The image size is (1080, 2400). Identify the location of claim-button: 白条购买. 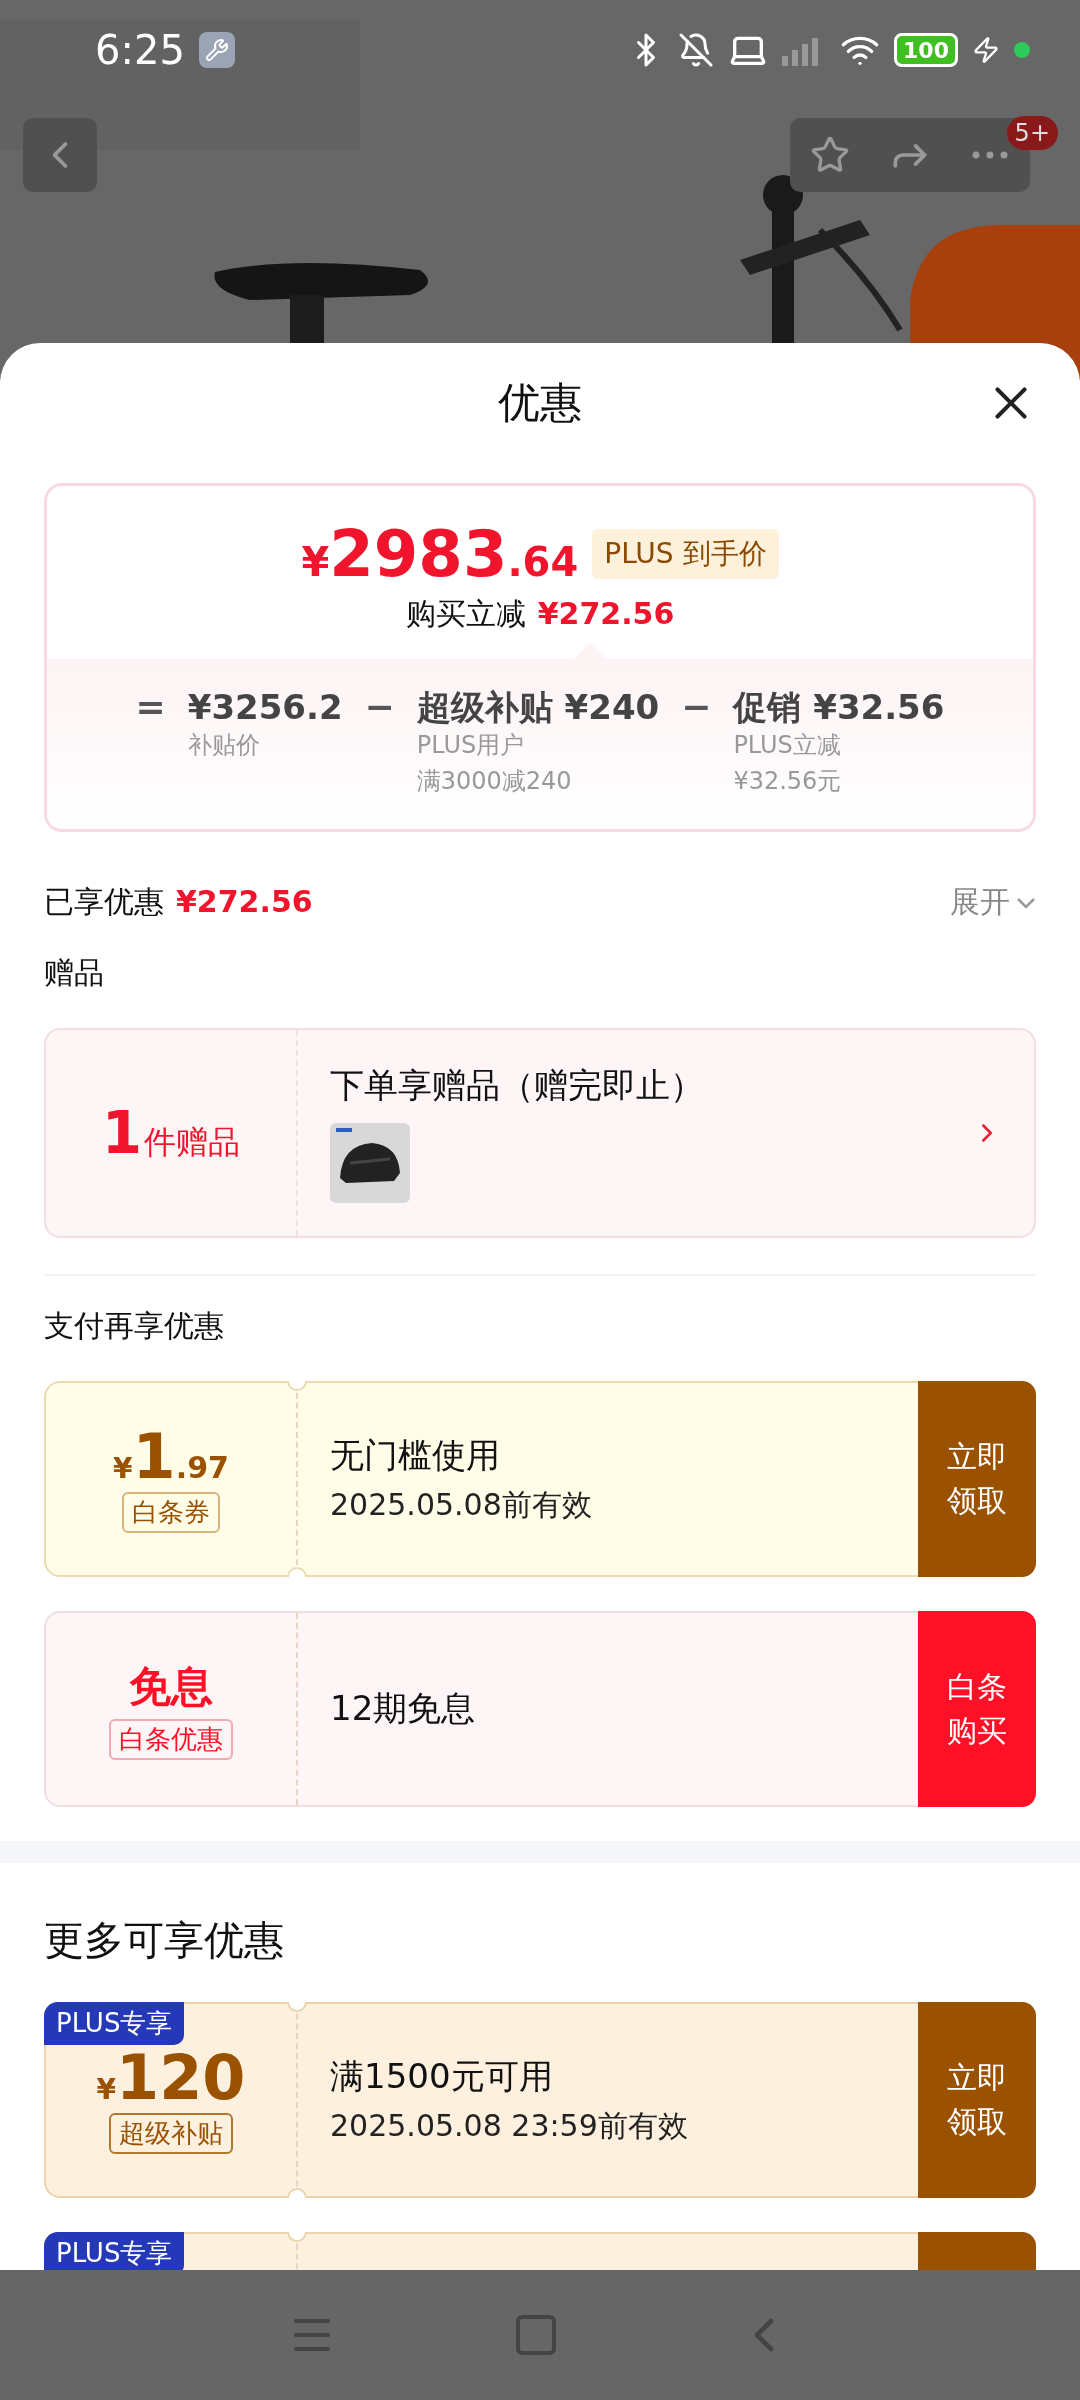
(977, 1709).